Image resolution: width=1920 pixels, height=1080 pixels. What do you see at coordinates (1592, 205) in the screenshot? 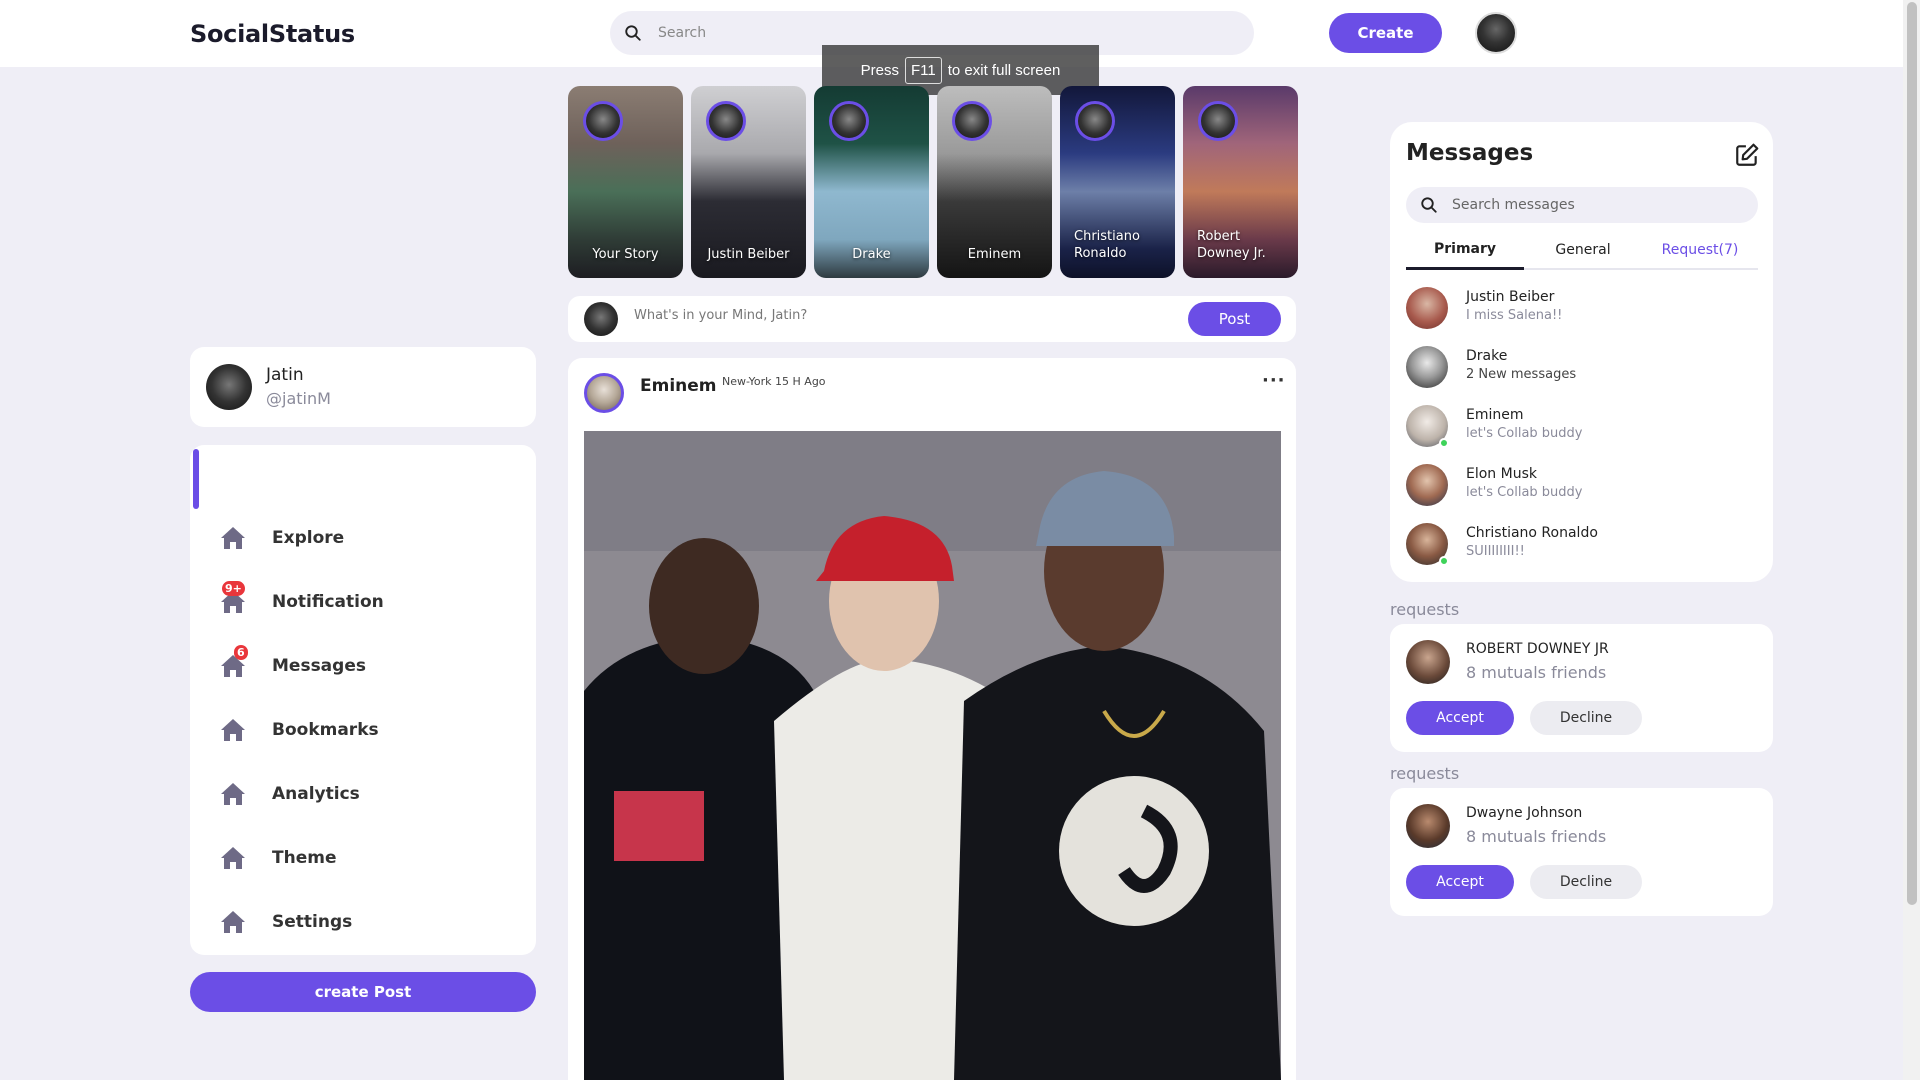
I see `messages-search-input` at bounding box center [1592, 205].